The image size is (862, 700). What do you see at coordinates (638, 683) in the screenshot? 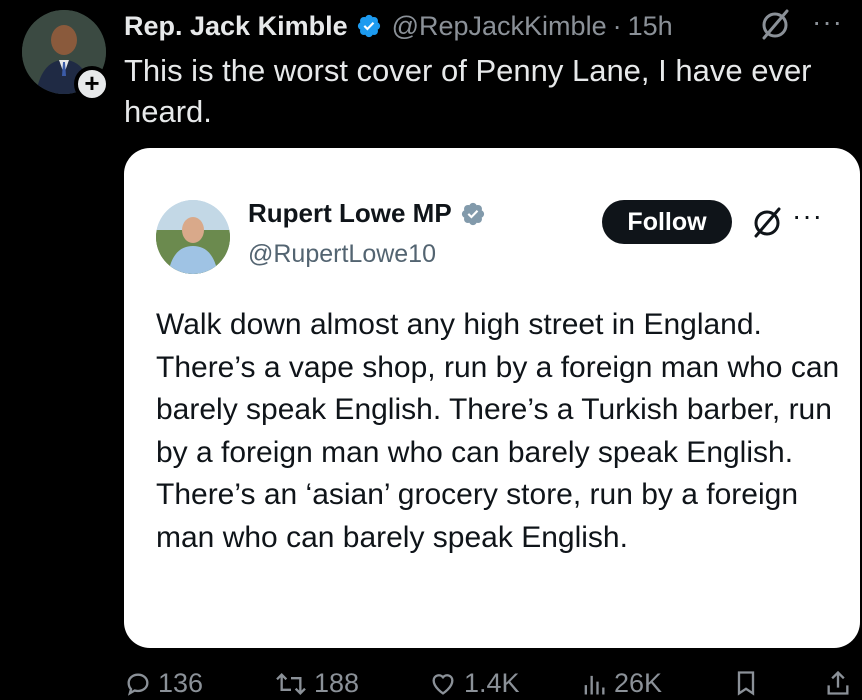
I see `views-count: 26K` at bounding box center [638, 683].